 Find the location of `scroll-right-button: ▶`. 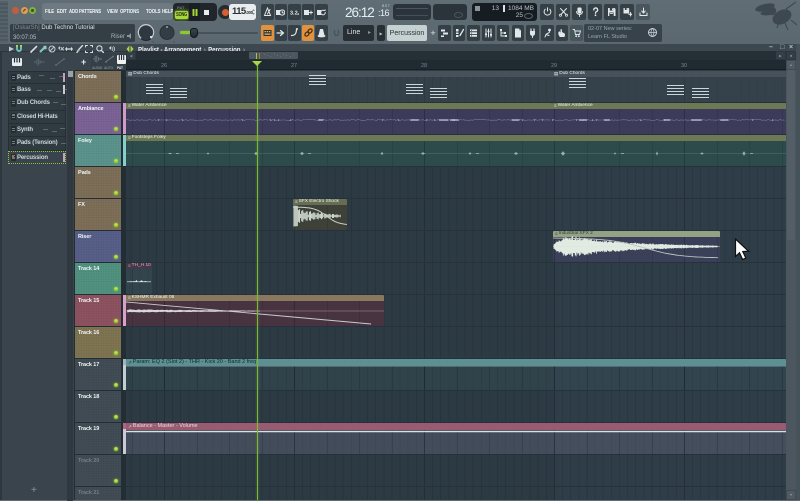

scroll-right-button: ▶ is located at coordinates (781, 55).